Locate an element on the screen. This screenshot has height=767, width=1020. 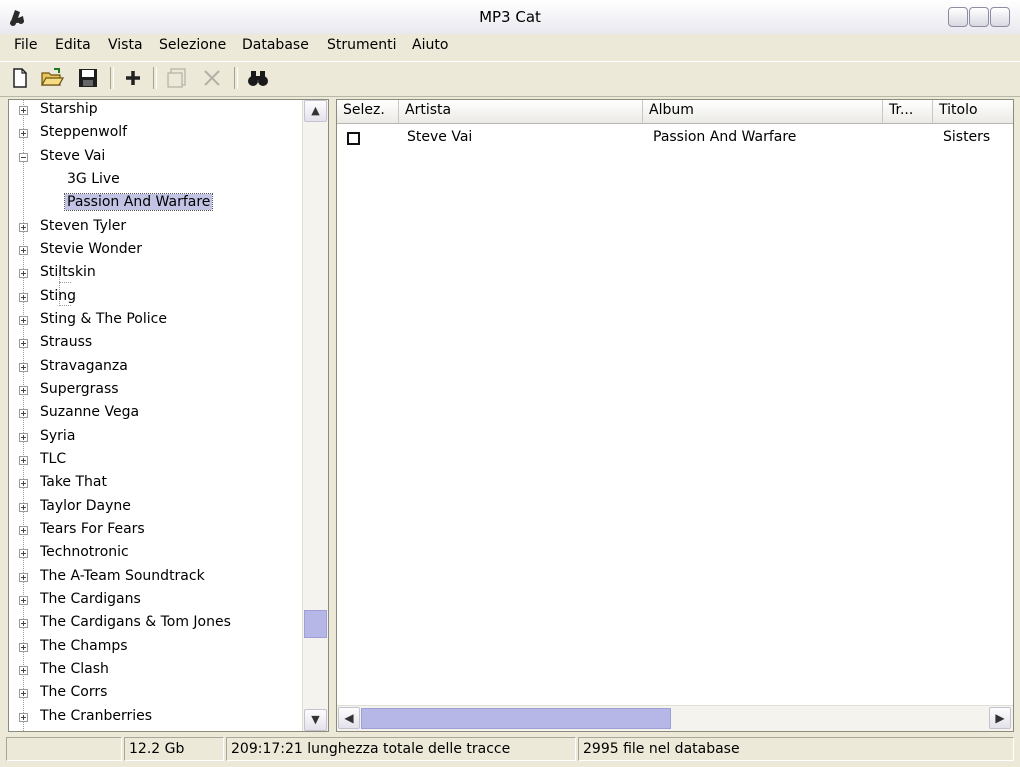
tree-vertical-scrollbar: ▲ ▼ is located at coordinates (315, 415).